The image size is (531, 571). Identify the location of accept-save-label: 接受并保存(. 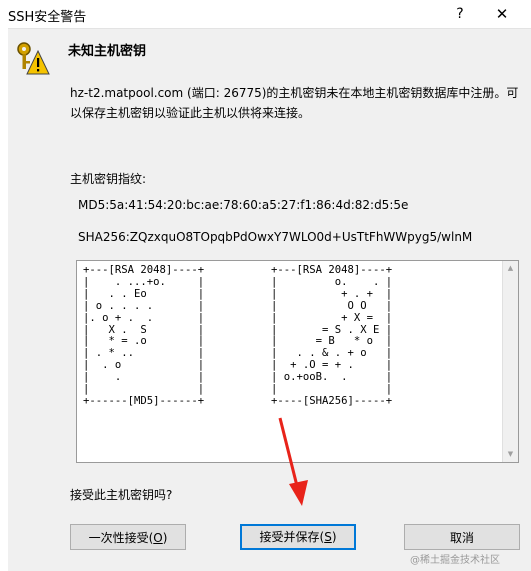
(292, 537).